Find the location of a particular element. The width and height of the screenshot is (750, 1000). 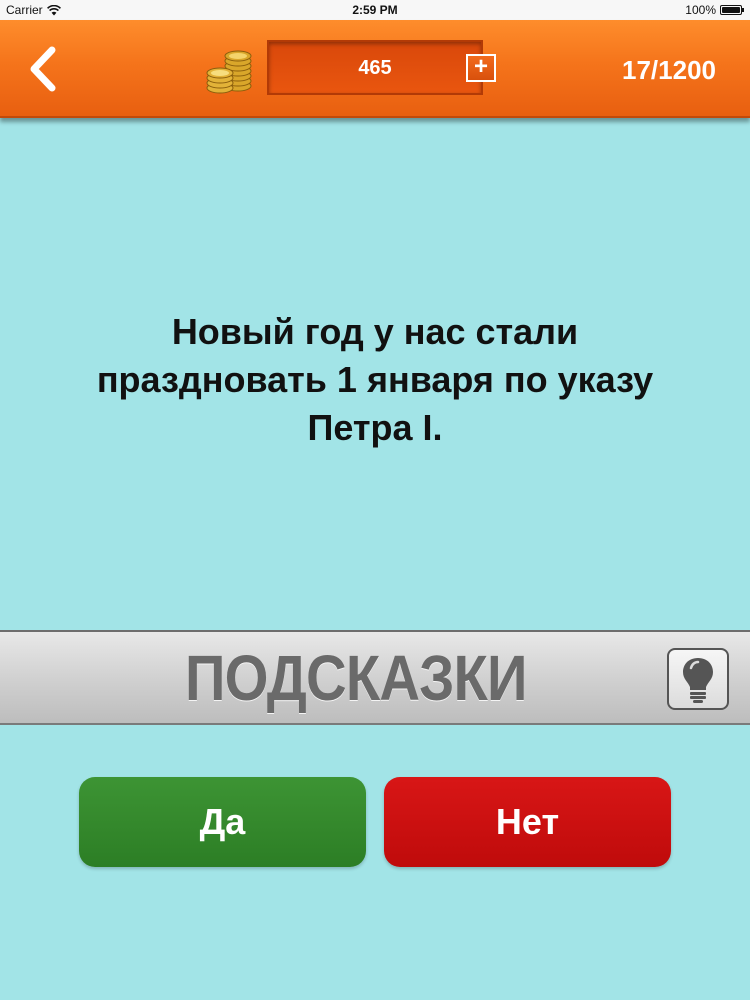

add-coins-button: + is located at coordinates (481, 68).